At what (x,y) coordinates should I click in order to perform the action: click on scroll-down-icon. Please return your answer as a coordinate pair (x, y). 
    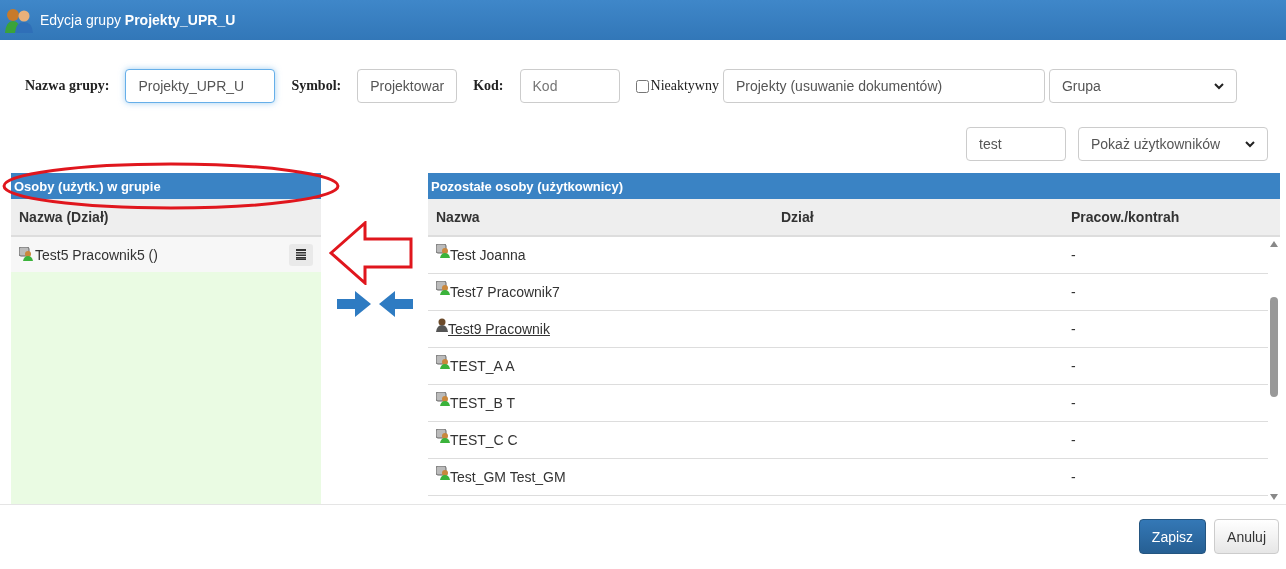
    Looking at the image, I should click on (1274, 497).